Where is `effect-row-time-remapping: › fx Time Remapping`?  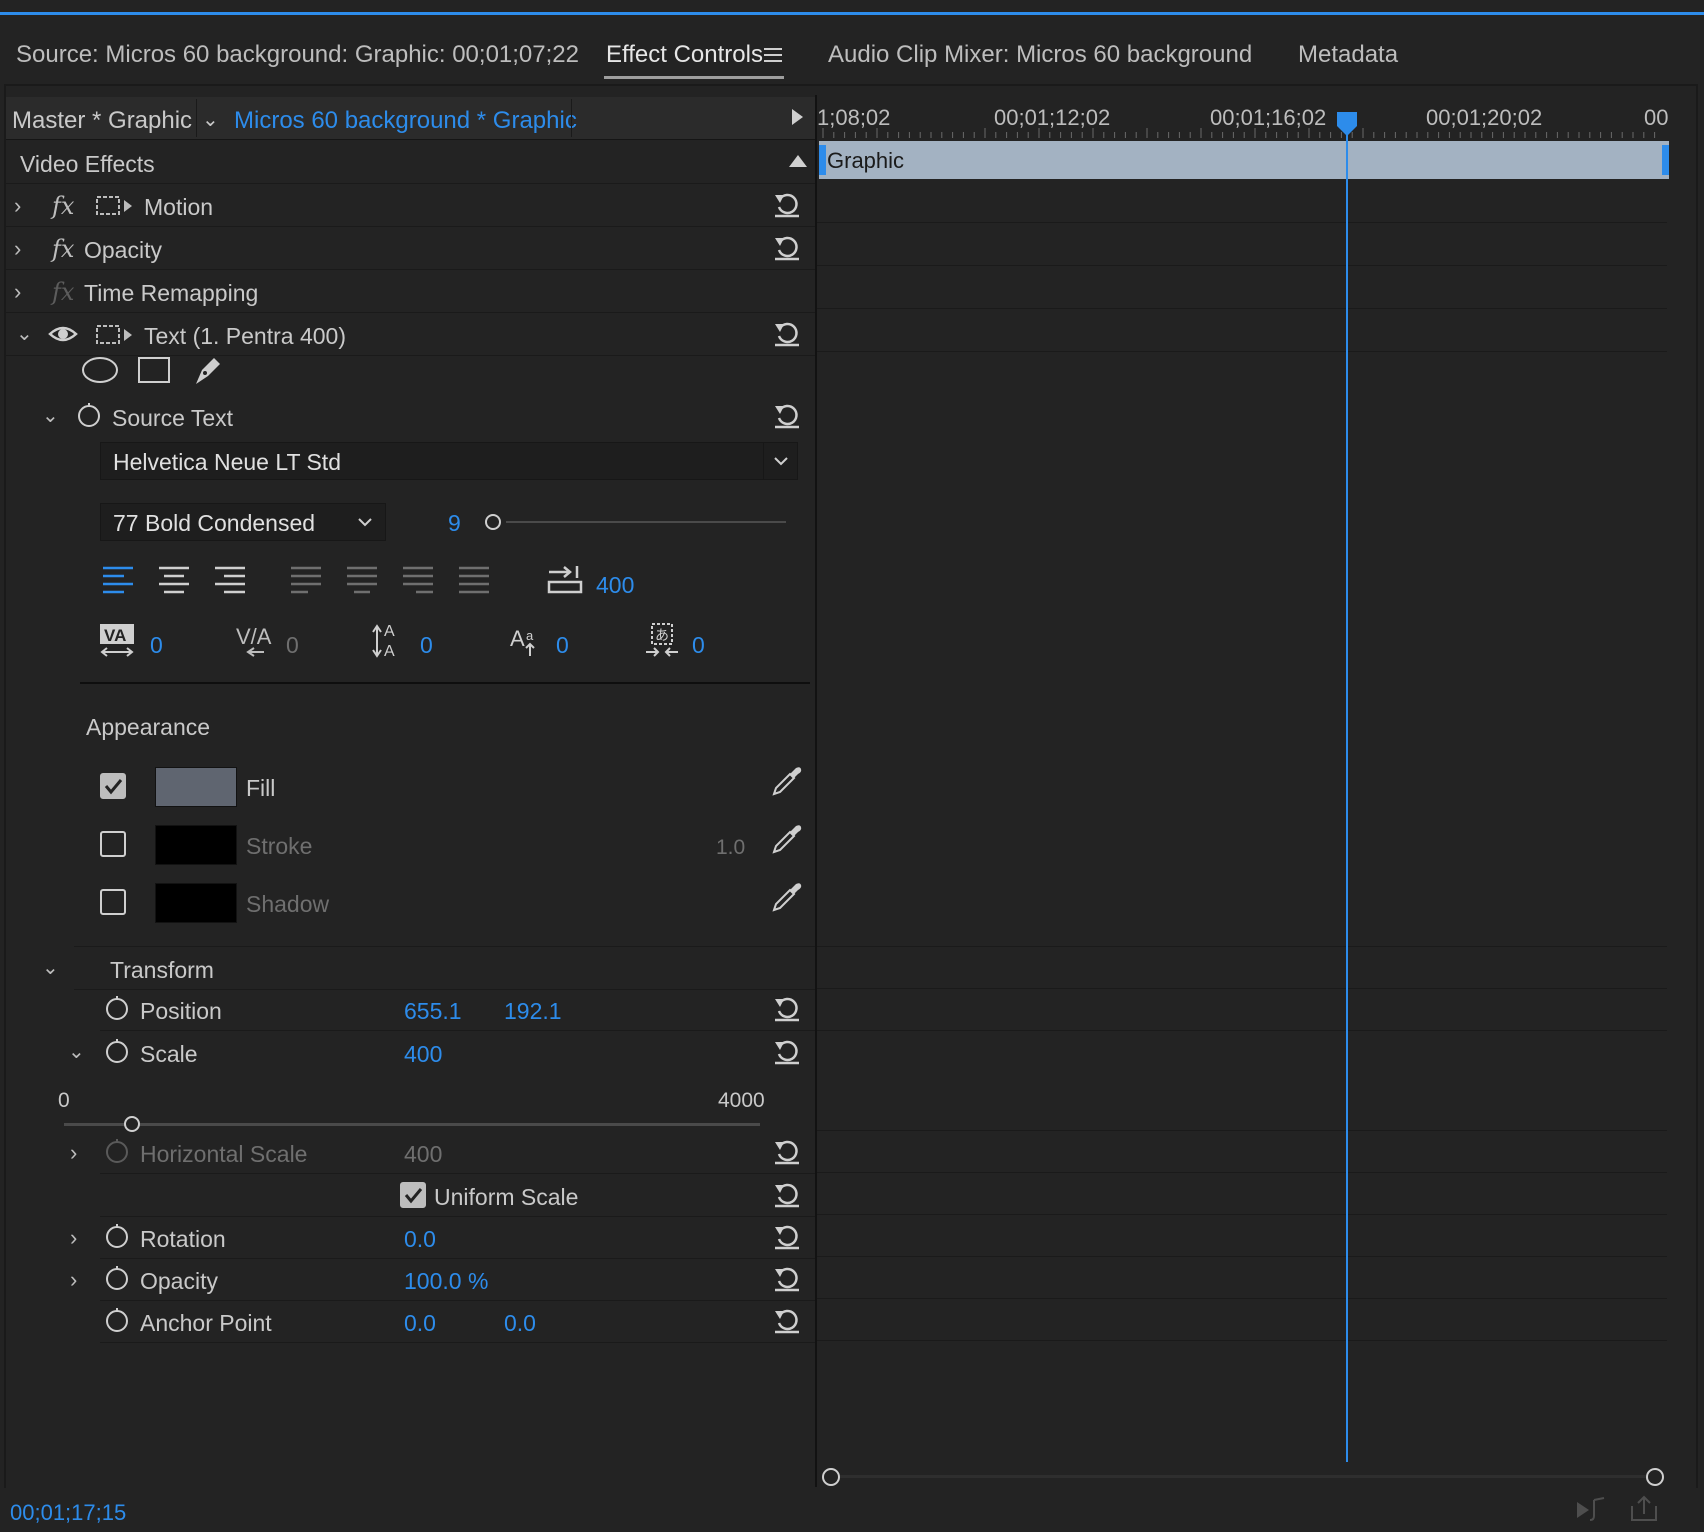
effect-row-time-remapping: › fx Time Remapping is located at coordinates (410, 291).